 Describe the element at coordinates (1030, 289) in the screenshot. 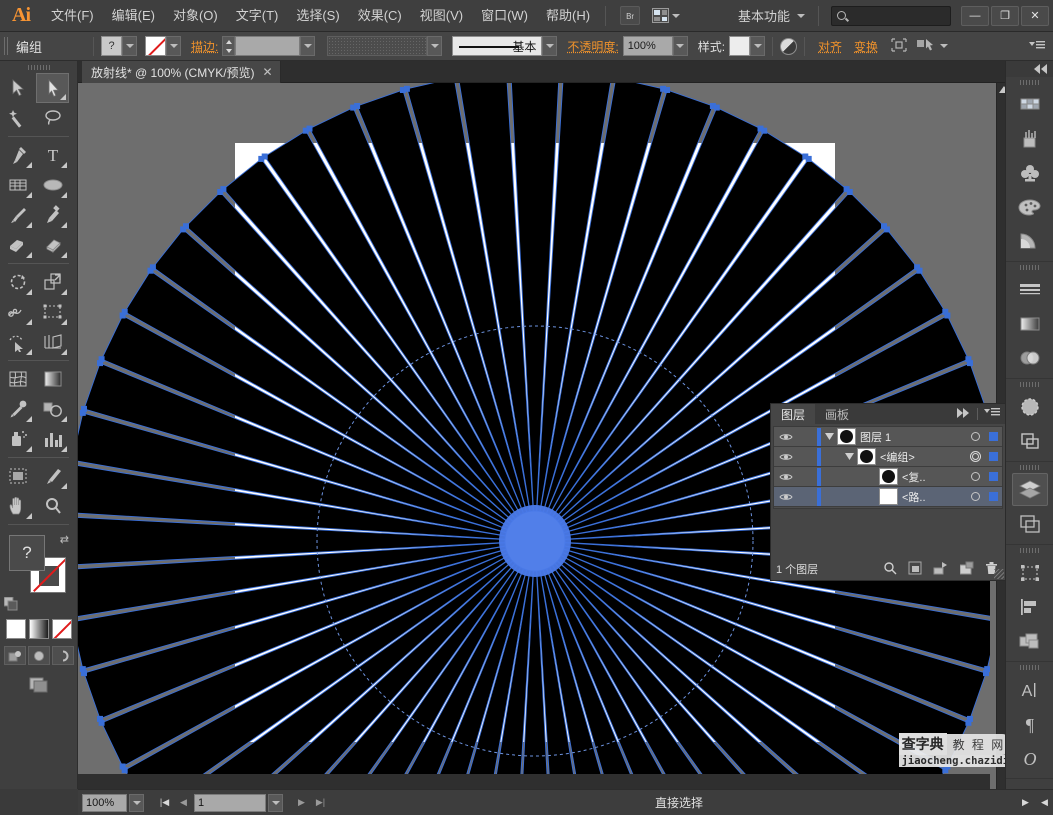

I see `stroke-panel-icon` at that location.